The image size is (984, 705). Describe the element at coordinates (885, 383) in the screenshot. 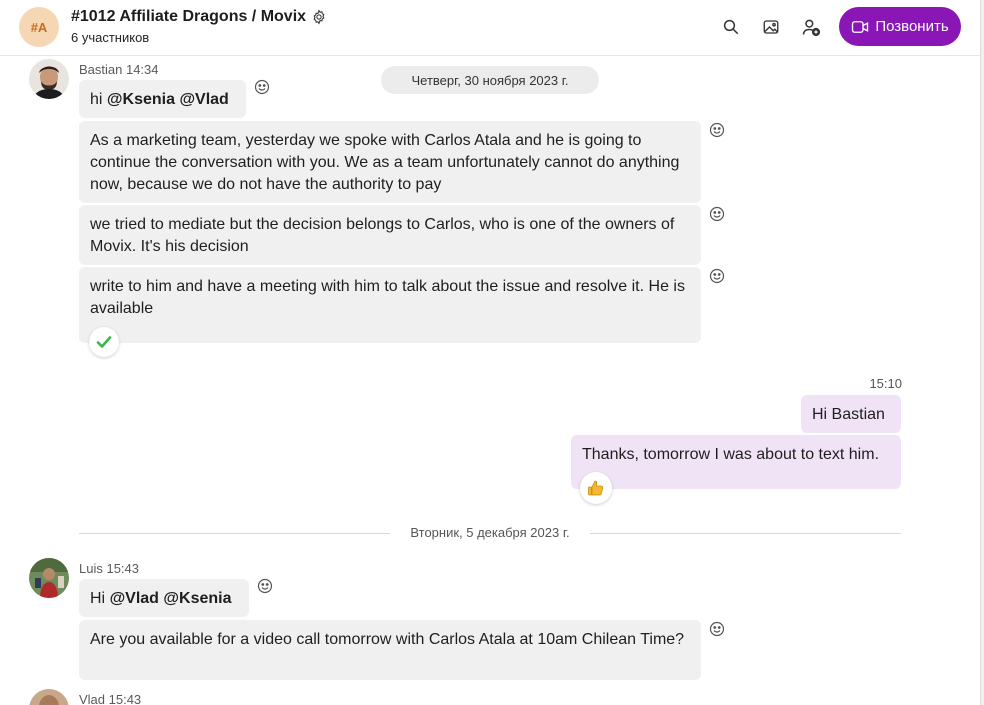

I see `message-time: 15:10` at that location.